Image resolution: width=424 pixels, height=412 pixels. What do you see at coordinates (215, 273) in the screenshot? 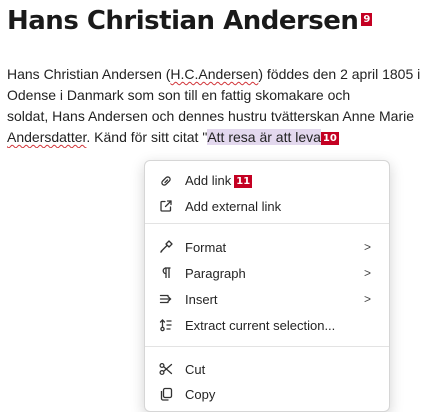
I see `menu-label: Paragraph` at bounding box center [215, 273].